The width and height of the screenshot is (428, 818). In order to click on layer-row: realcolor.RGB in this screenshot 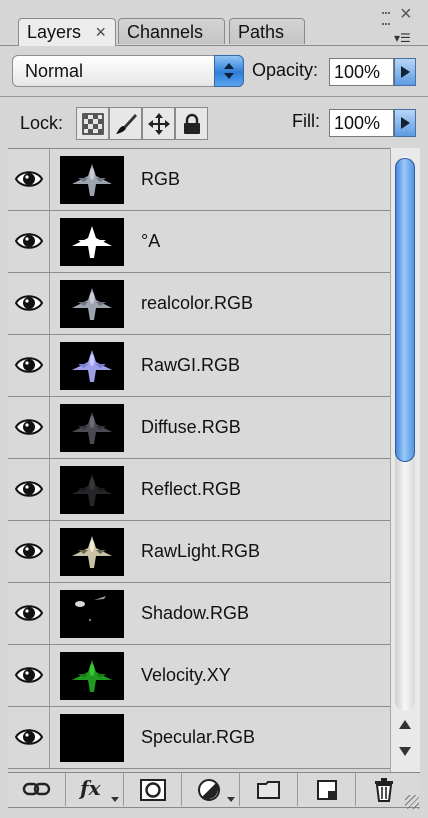, I will do `click(199, 304)`.